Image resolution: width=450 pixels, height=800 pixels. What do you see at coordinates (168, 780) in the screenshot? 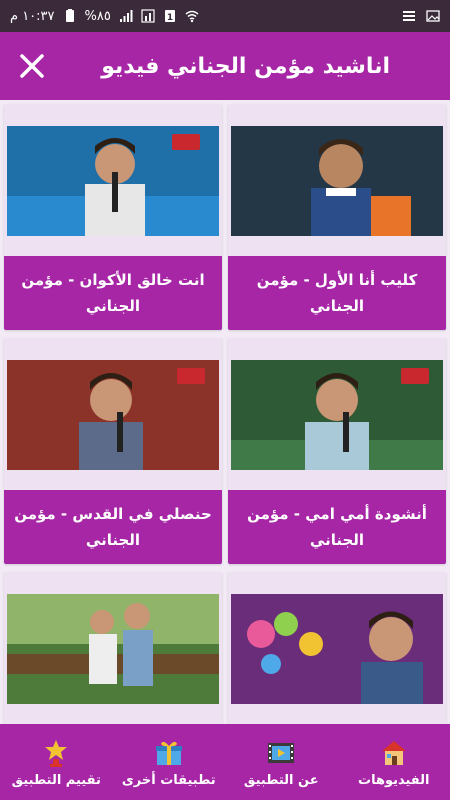
I see `nav-label: تطبيقات أخرى` at bounding box center [168, 780].